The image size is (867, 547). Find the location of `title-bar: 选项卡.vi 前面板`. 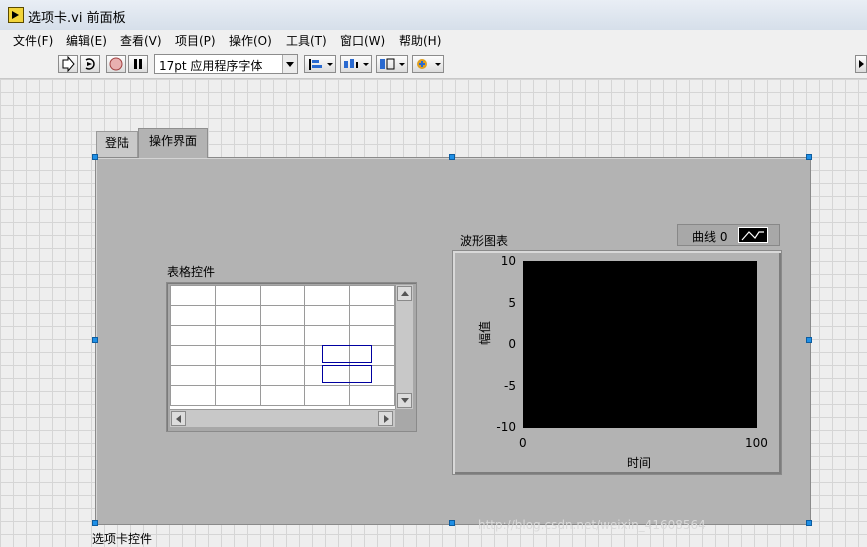

title-bar: 选项卡.vi 前面板 is located at coordinates (433, 15).